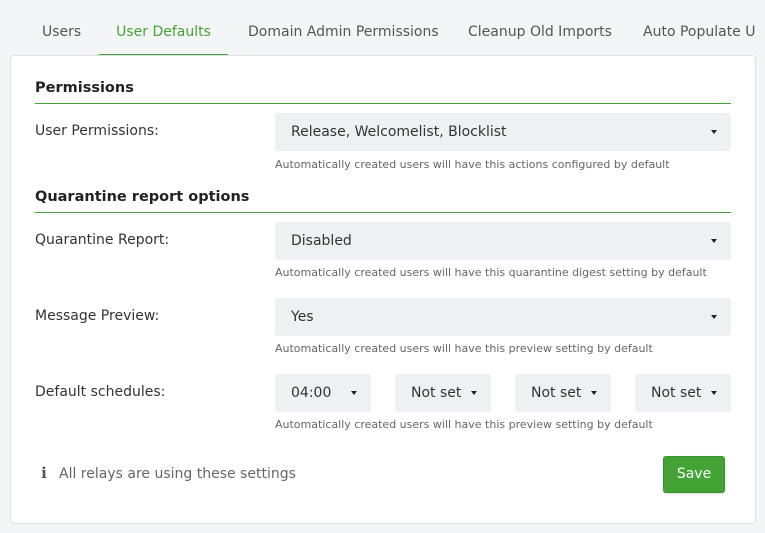  I want to click on user-permissions-value: Release, Welcomelist, Blocklist, so click(399, 132).